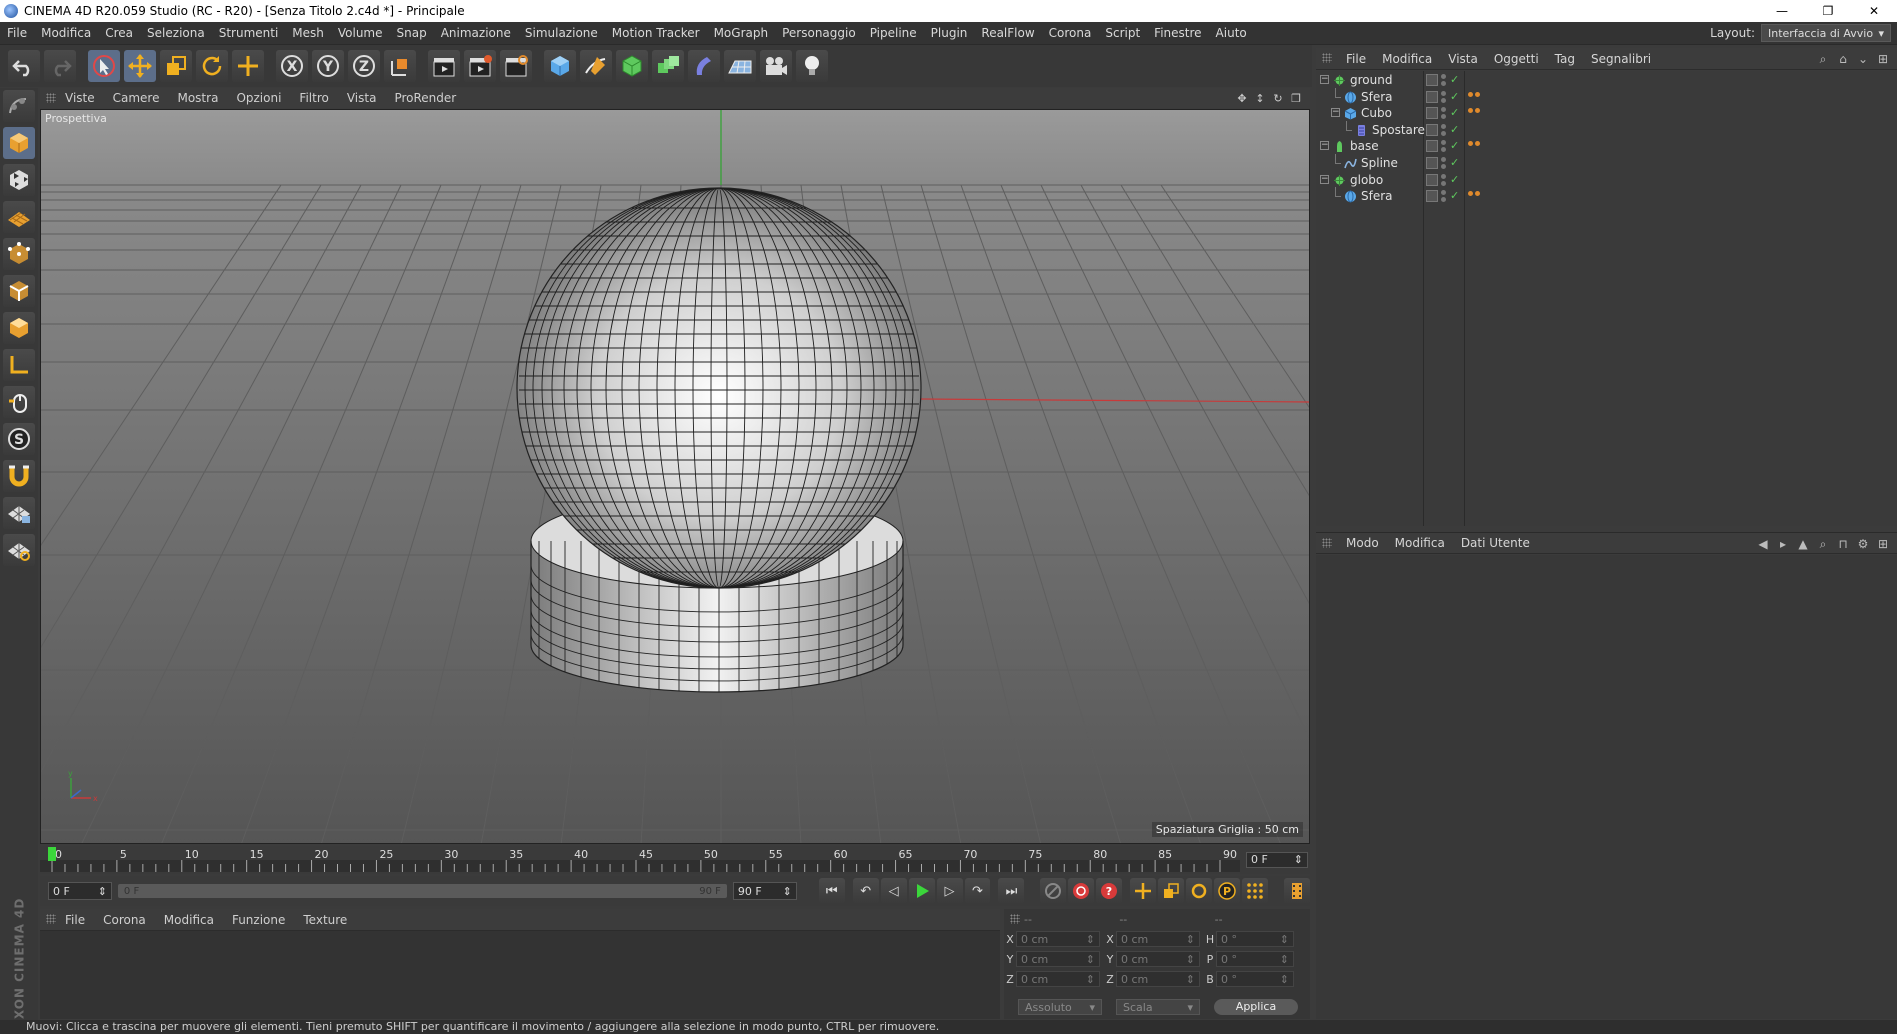 The image size is (1897, 1034). What do you see at coordinates (1122, 33) in the screenshot?
I see `menu-script: Script` at bounding box center [1122, 33].